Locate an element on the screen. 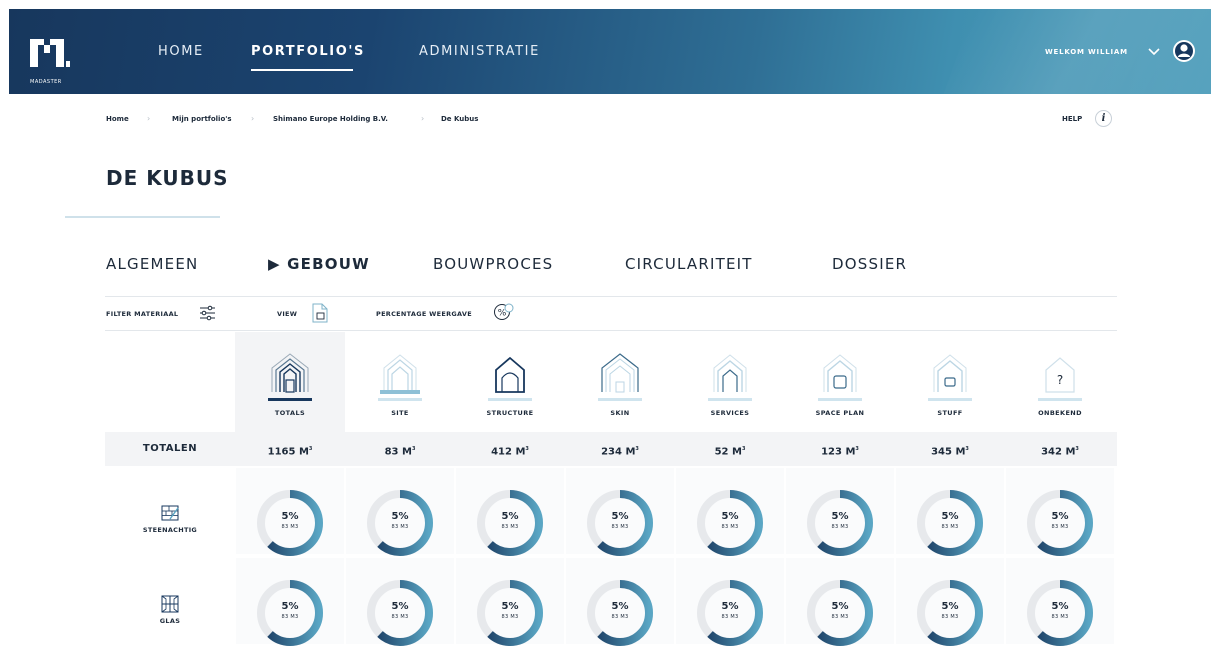 This screenshot has width=1211, height=670. logo-wordmark: MADASTER is located at coordinates (46, 82).